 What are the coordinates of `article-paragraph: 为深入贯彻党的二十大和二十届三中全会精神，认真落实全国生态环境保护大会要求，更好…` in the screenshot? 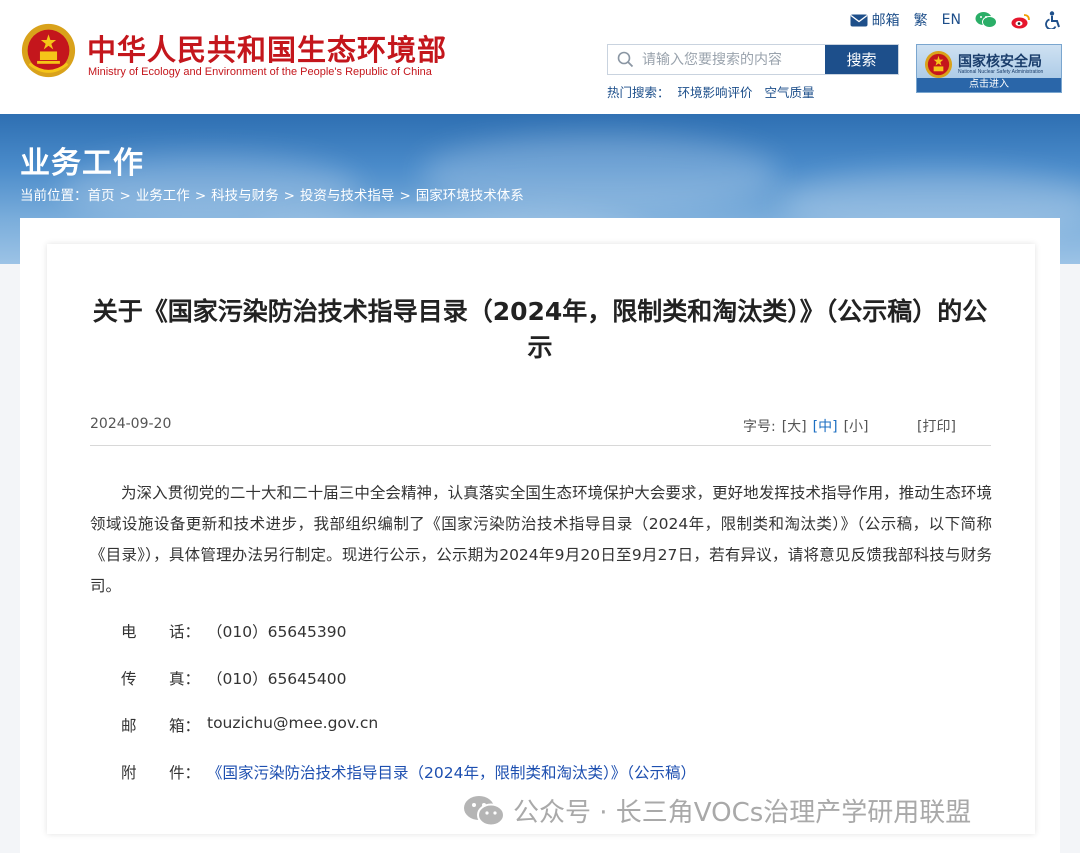 It's located at (541, 539).